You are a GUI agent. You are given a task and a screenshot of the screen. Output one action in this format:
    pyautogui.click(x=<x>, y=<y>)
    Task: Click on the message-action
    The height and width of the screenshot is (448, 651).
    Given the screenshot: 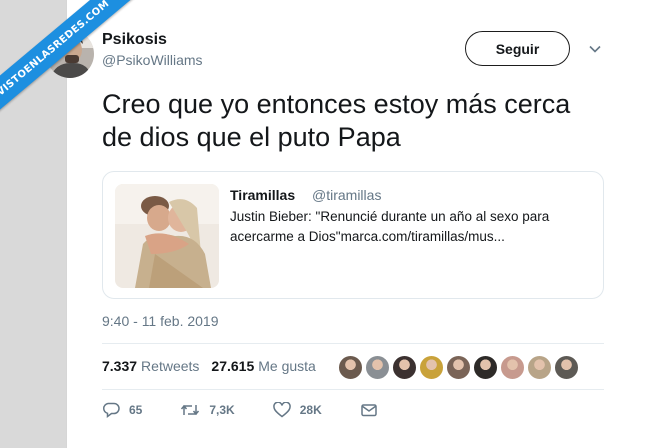 What is the action you would take?
    pyautogui.click(x=373, y=410)
    